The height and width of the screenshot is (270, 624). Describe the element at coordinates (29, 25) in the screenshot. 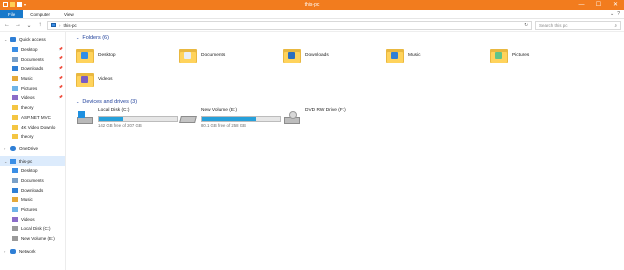

I see `recent-locations-button: ⌄` at that location.